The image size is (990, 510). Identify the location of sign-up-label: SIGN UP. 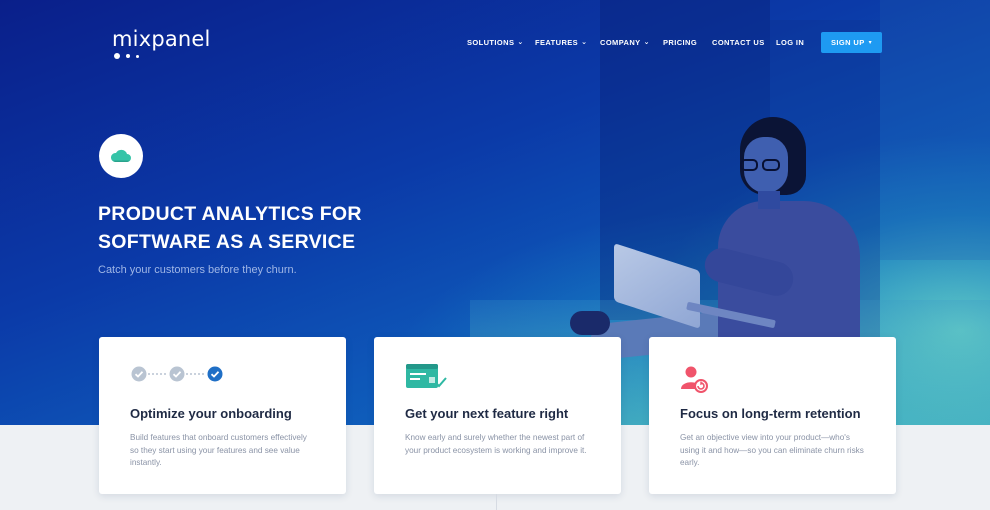
(847, 42).